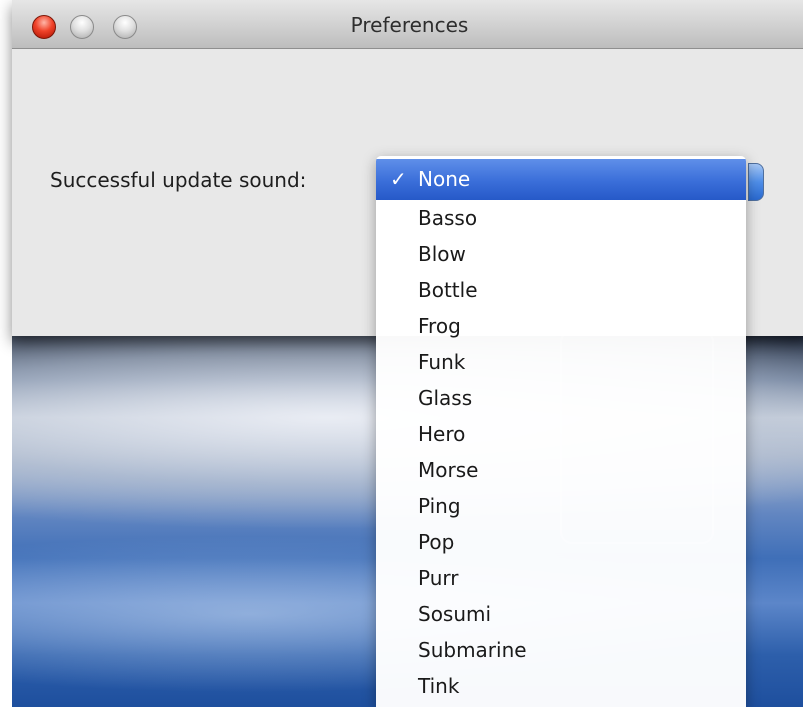 Image resolution: width=803 pixels, height=707 pixels. I want to click on menu-item-tink: Tink, so click(561, 686).